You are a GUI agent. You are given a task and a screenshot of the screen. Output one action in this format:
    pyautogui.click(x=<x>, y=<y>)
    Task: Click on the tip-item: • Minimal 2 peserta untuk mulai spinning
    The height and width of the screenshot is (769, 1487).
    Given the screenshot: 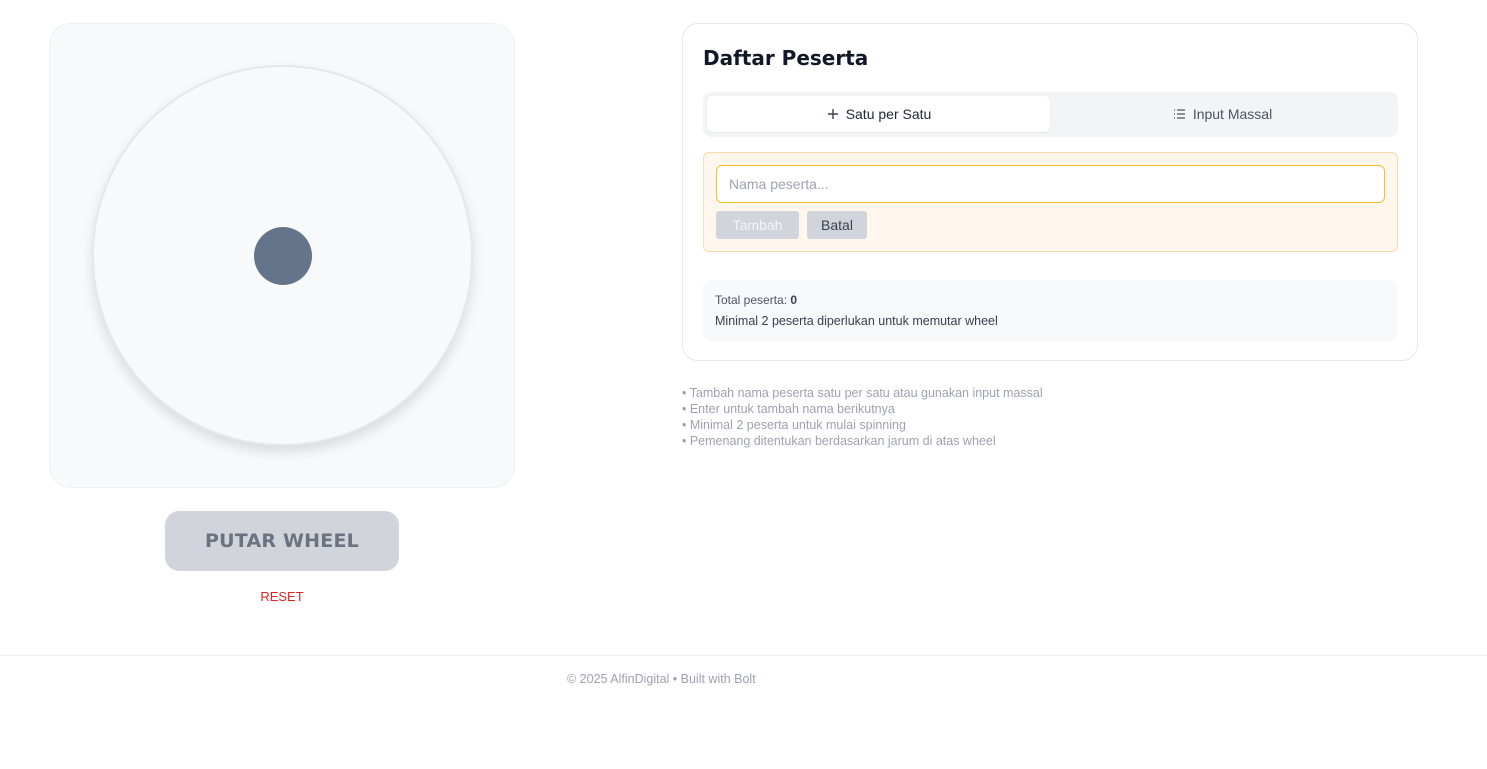 What is the action you would take?
    pyautogui.click(x=794, y=425)
    